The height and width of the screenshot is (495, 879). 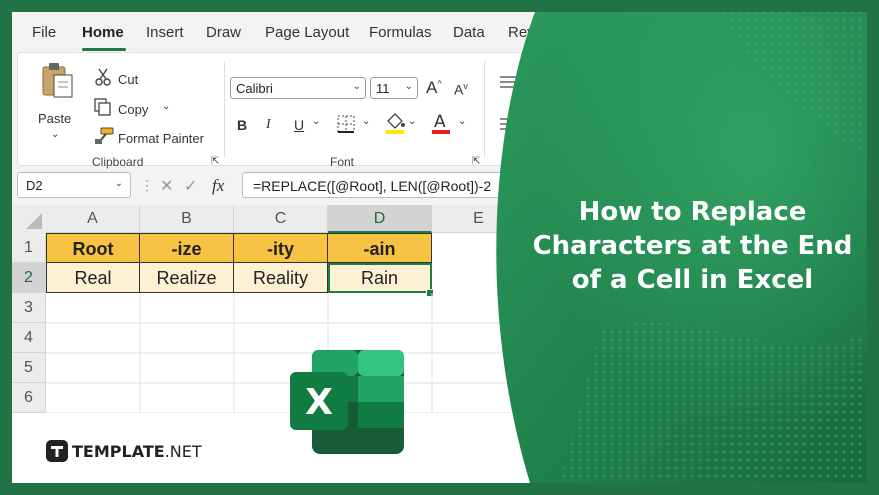 I want to click on banner-title-line3: of a Cell in Excel, so click(x=692, y=280).